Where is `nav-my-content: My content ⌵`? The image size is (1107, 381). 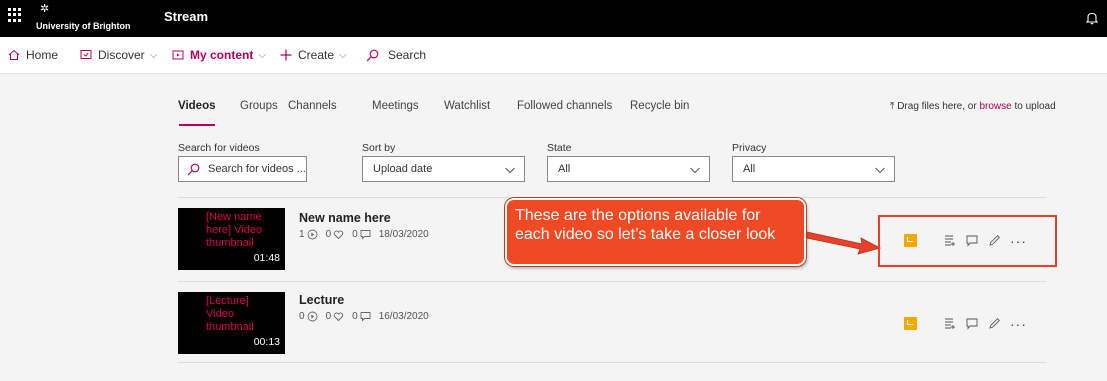
nav-my-content: My content ⌵ is located at coordinates (219, 55).